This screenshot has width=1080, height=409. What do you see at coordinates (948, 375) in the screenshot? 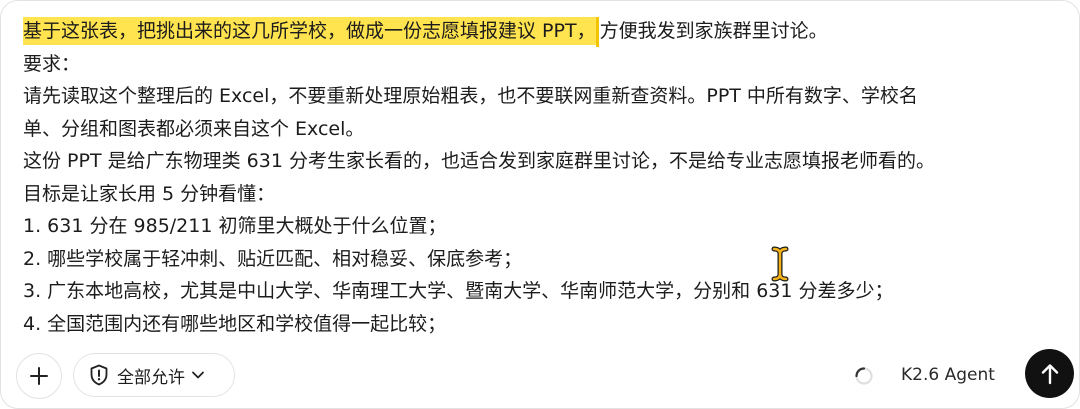
I see `model-selector-label: K2.6 Agent` at bounding box center [948, 375].